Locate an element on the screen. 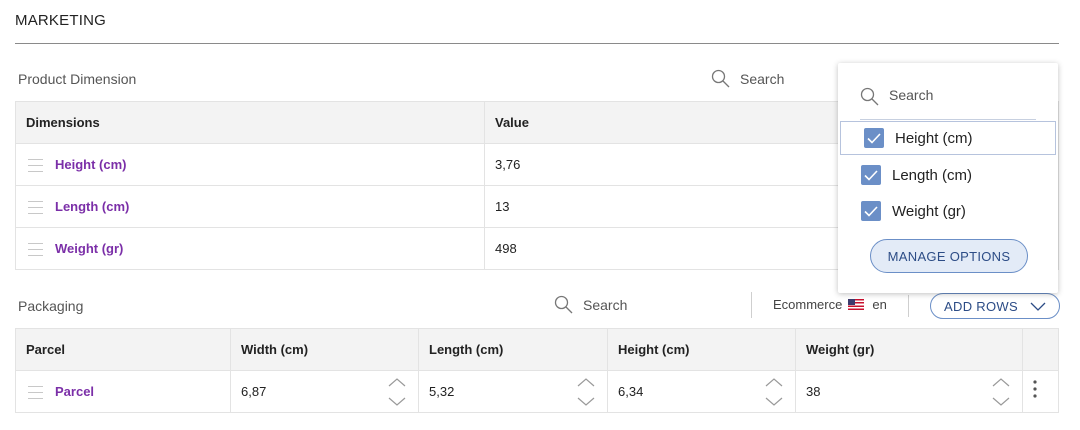 Image resolution: width=1080 pixels, height=430 pixels. table-row: Parcel 6,87 5,32 6,34 38 is located at coordinates (537, 391).